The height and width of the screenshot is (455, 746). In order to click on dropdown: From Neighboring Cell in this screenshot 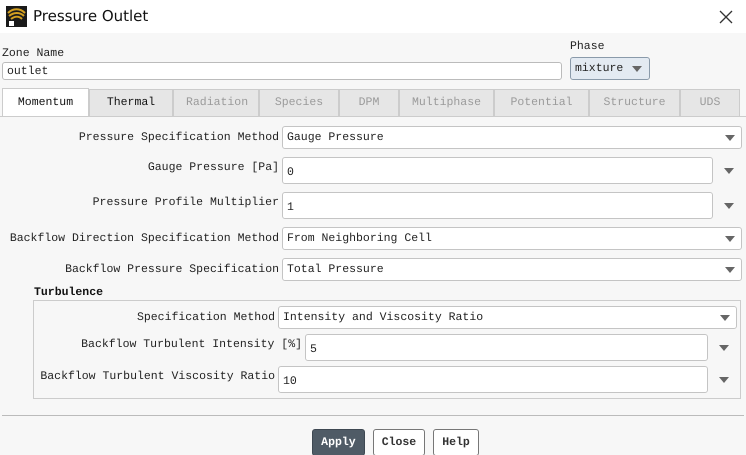, I will do `click(512, 238)`.